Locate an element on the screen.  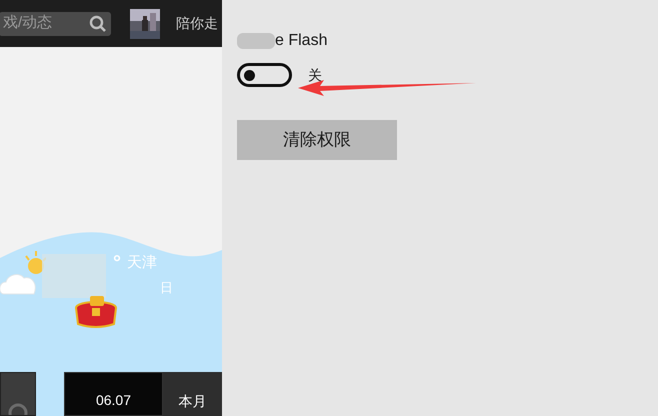
temperature: ° is located at coordinates (117, 263).